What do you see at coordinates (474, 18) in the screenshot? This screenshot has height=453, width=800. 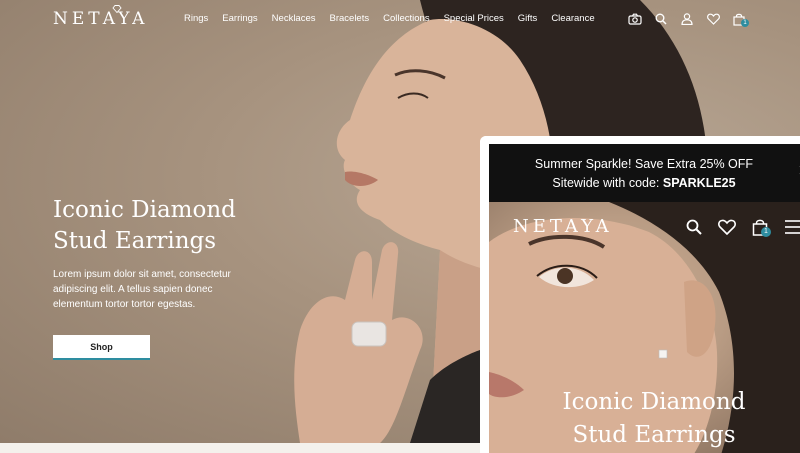 I see `nav-special-prices: Special Prices` at bounding box center [474, 18].